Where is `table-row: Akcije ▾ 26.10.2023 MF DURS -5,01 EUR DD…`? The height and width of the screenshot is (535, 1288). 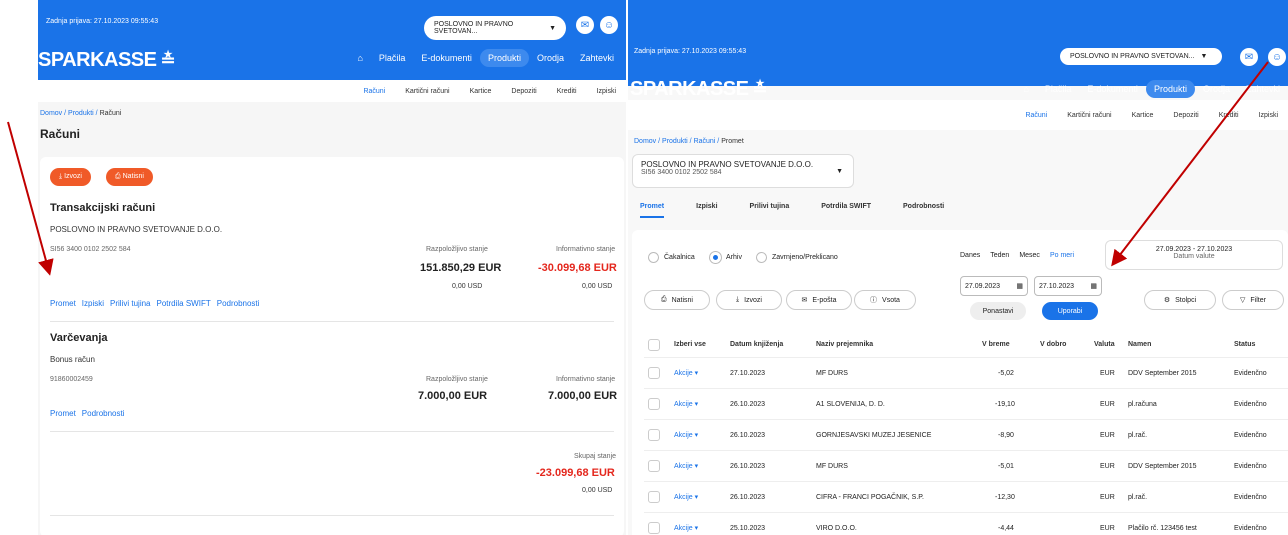
table-row: Akcije ▾ 26.10.2023 MF DURS -5,01 EUR DD… is located at coordinates (966, 465).